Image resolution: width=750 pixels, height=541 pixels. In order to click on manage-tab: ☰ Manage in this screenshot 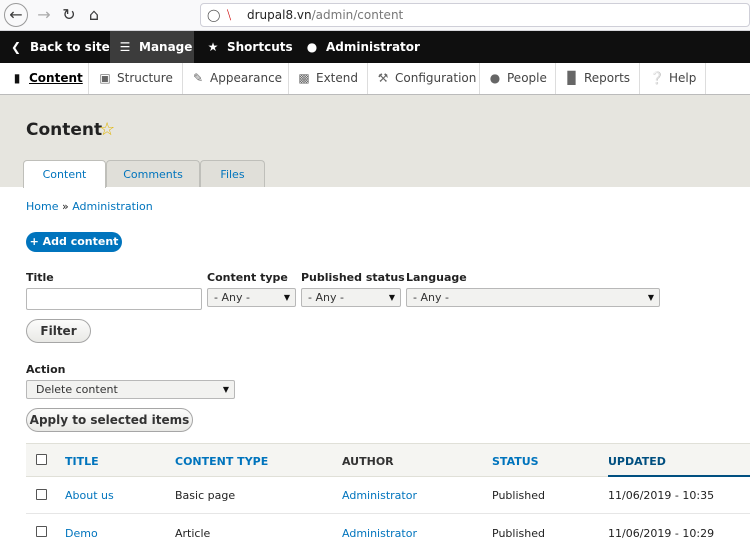, I will do `click(152, 47)`.